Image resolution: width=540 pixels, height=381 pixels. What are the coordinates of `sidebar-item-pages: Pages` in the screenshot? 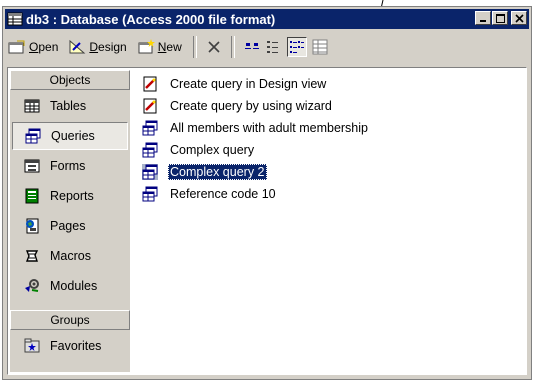 It's located at (70, 226).